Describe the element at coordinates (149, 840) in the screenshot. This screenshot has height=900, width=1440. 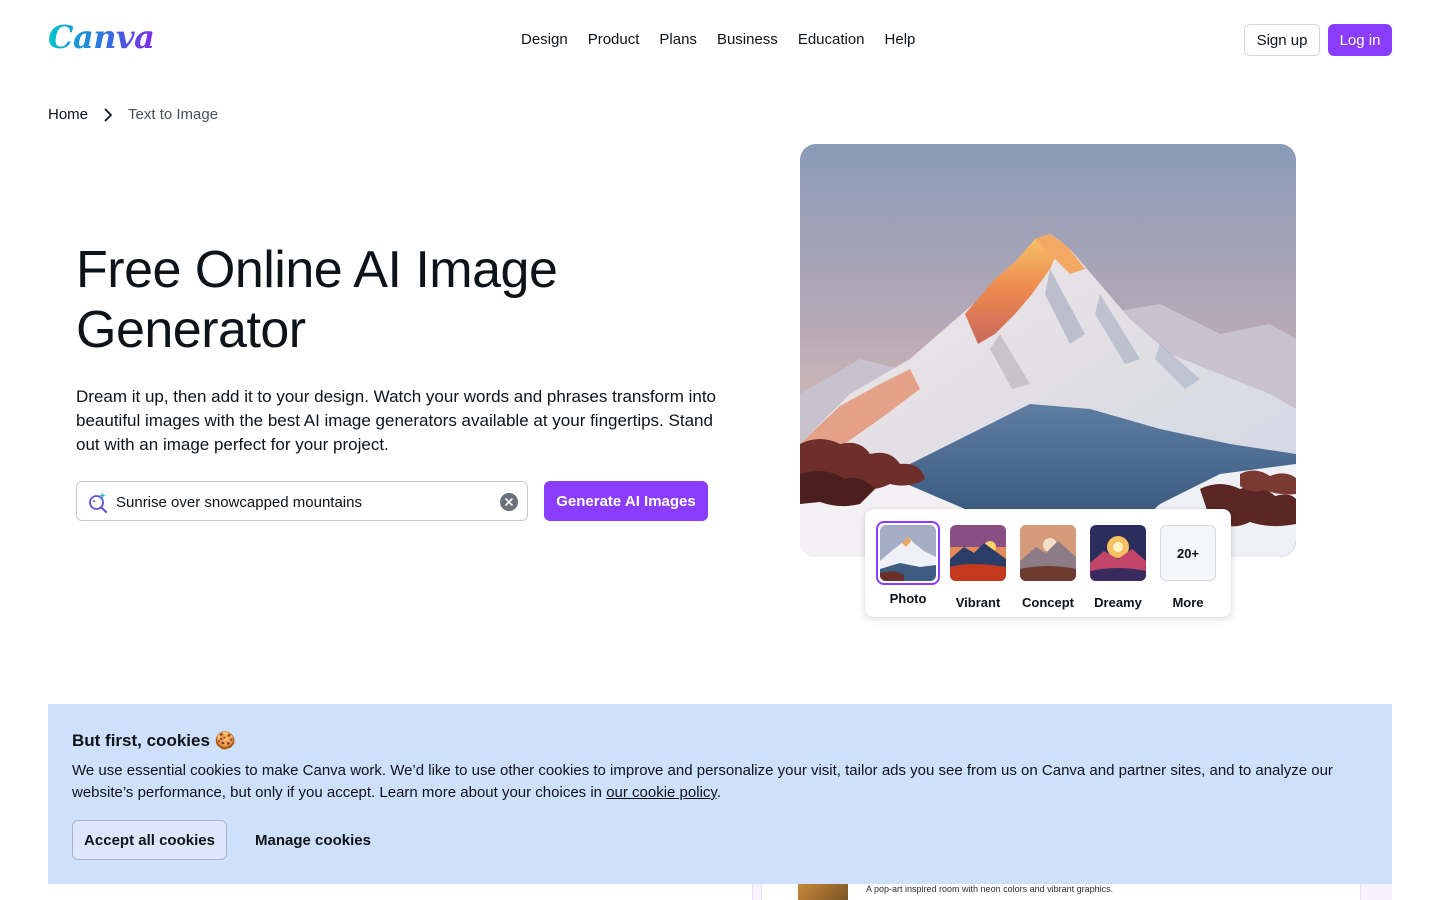
I see `accept-cookies-button: Accept all cookies` at that location.